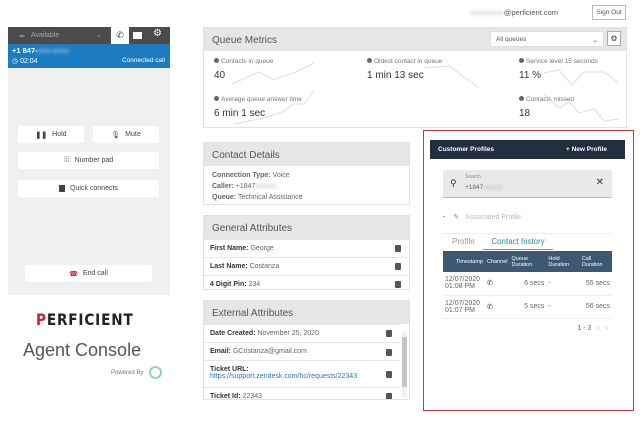 This screenshot has width=640, height=423. I want to click on queue: Queue: Technical Assistance, so click(257, 197).